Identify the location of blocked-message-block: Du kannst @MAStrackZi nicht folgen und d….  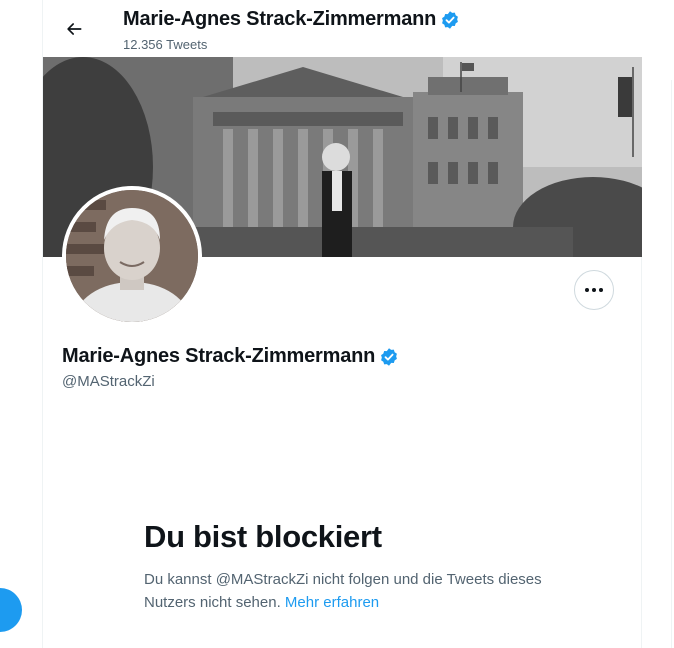
(354, 591).